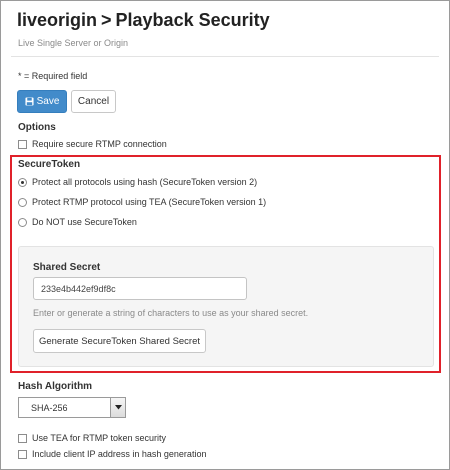  What do you see at coordinates (22, 202) in the screenshot?
I see `radio-tea` at bounding box center [22, 202].